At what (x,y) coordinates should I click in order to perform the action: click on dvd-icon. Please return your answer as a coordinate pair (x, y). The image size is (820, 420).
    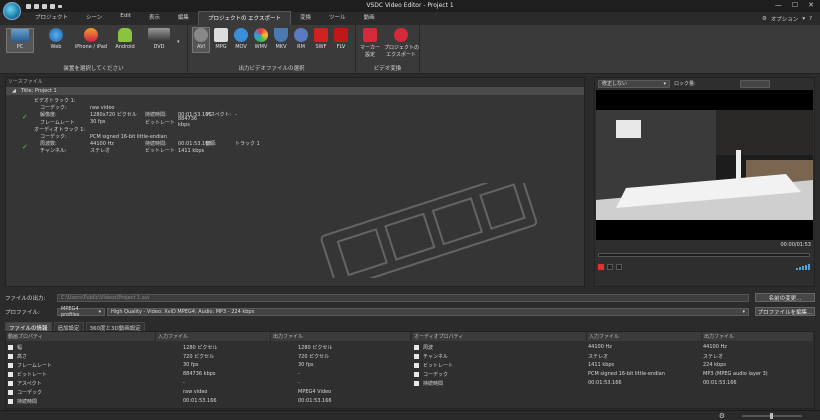
    Looking at the image, I should click on (159, 35).